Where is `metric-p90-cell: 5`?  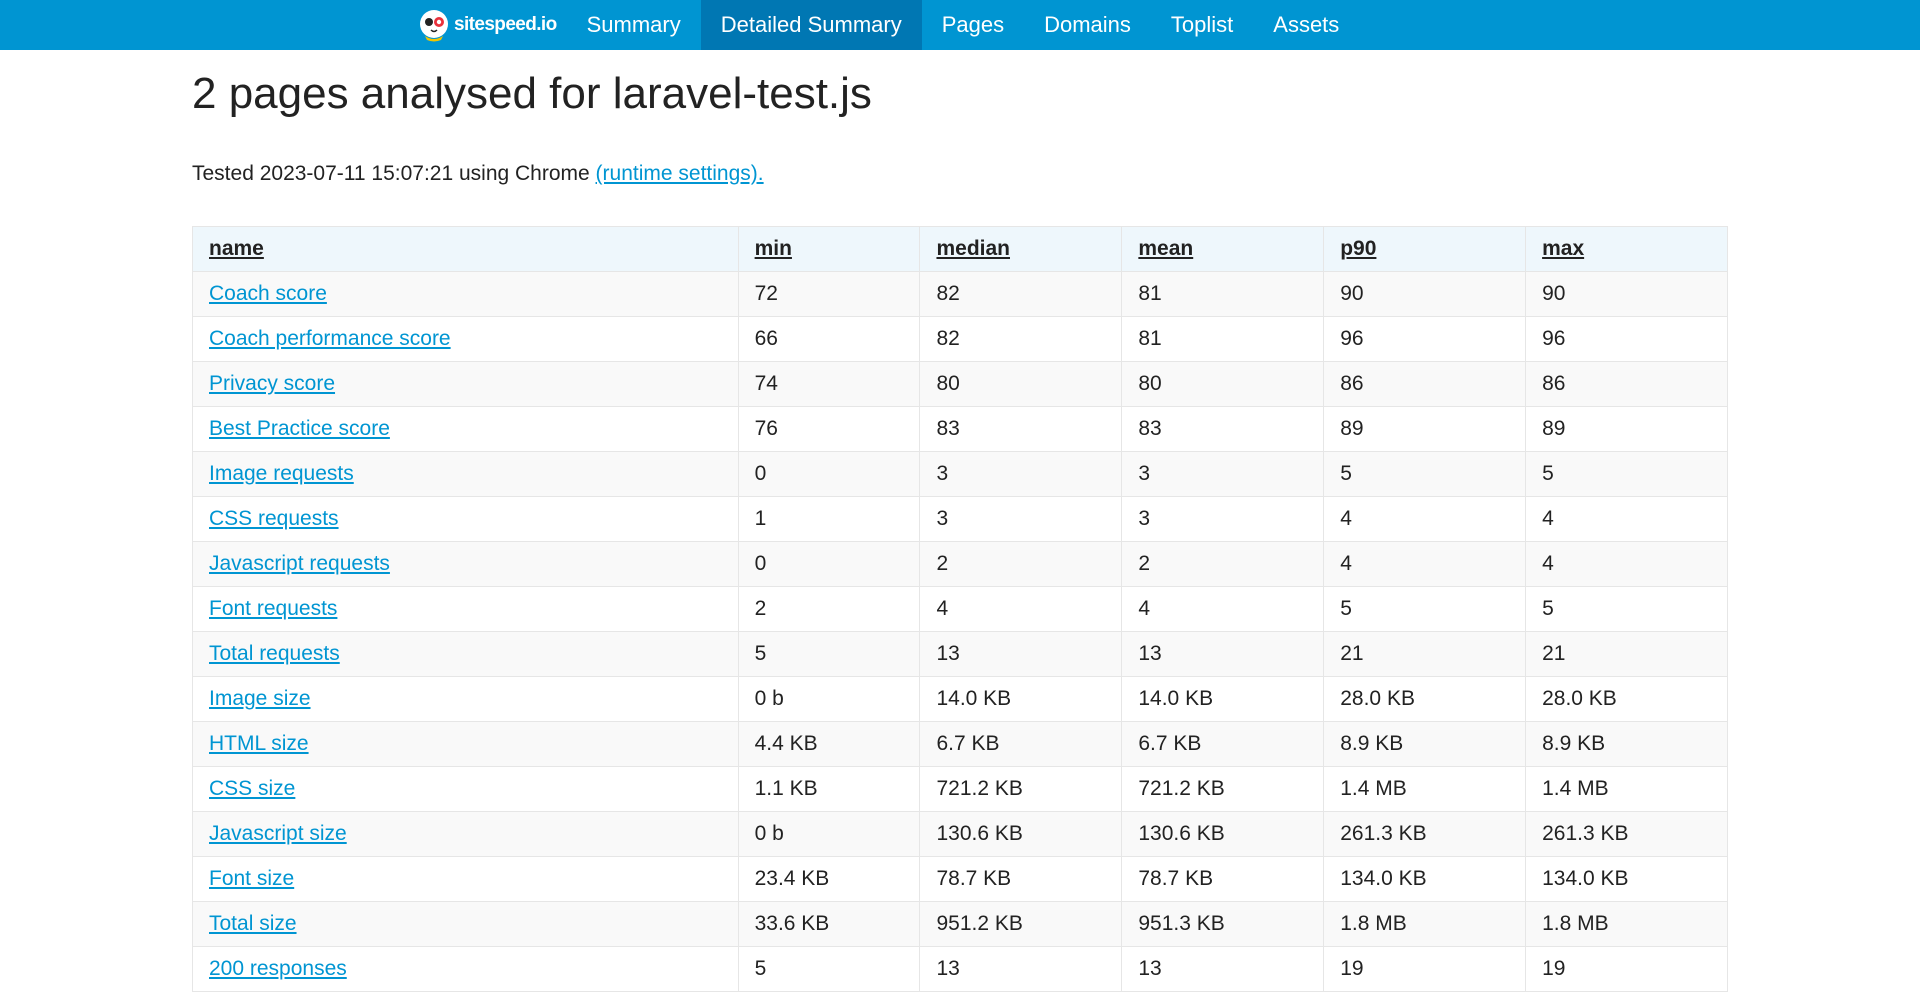 metric-p90-cell: 5 is located at coordinates (1425, 609).